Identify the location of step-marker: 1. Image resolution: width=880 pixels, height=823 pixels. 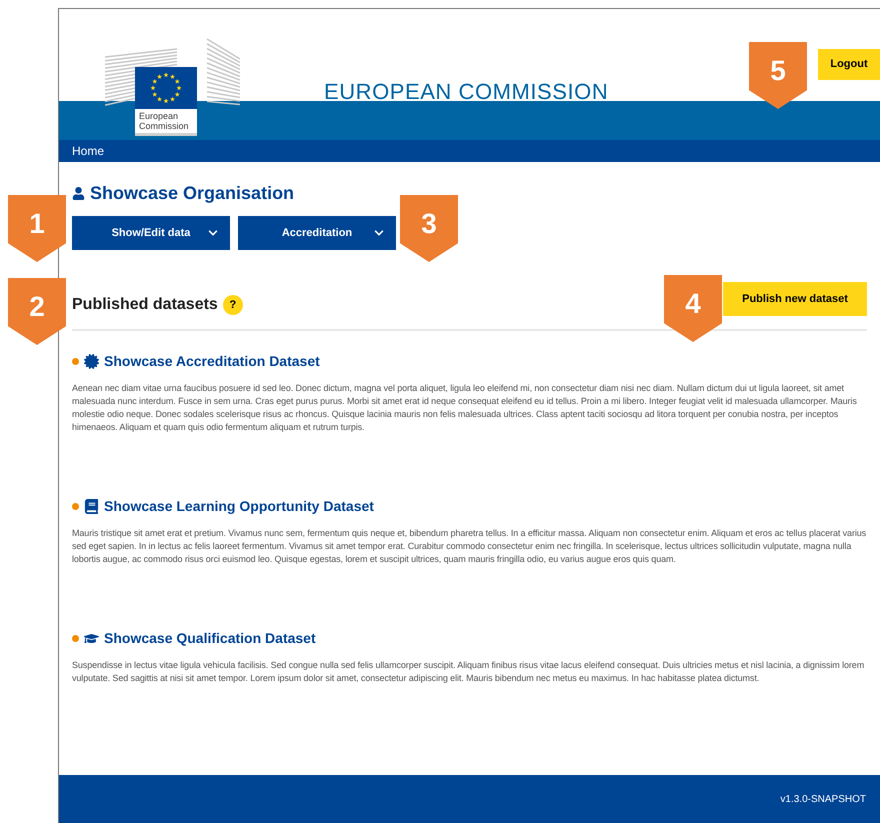
(37, 228).